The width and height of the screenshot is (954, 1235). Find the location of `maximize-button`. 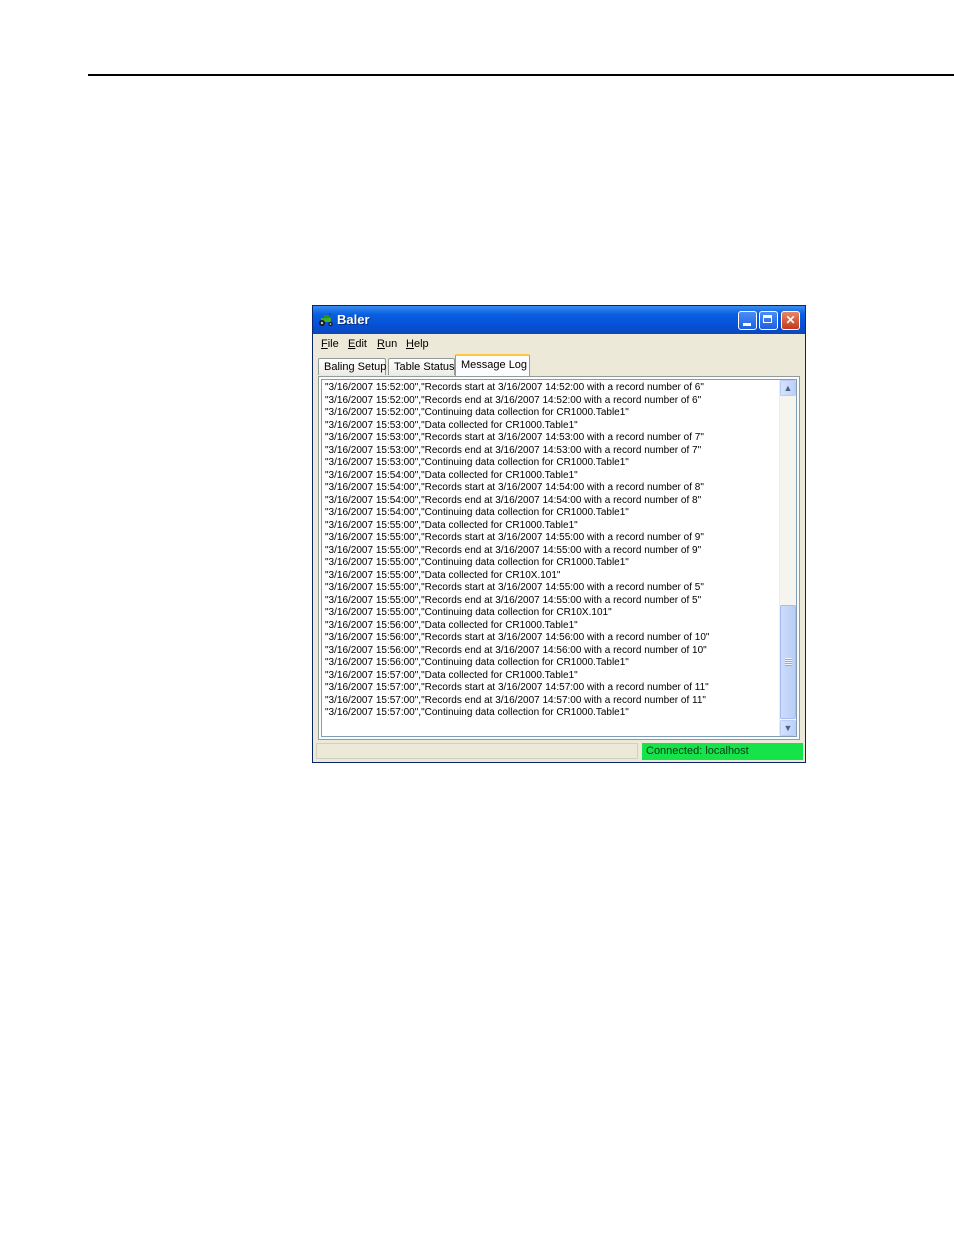

maximize-button is located at coordinates (768, 320).